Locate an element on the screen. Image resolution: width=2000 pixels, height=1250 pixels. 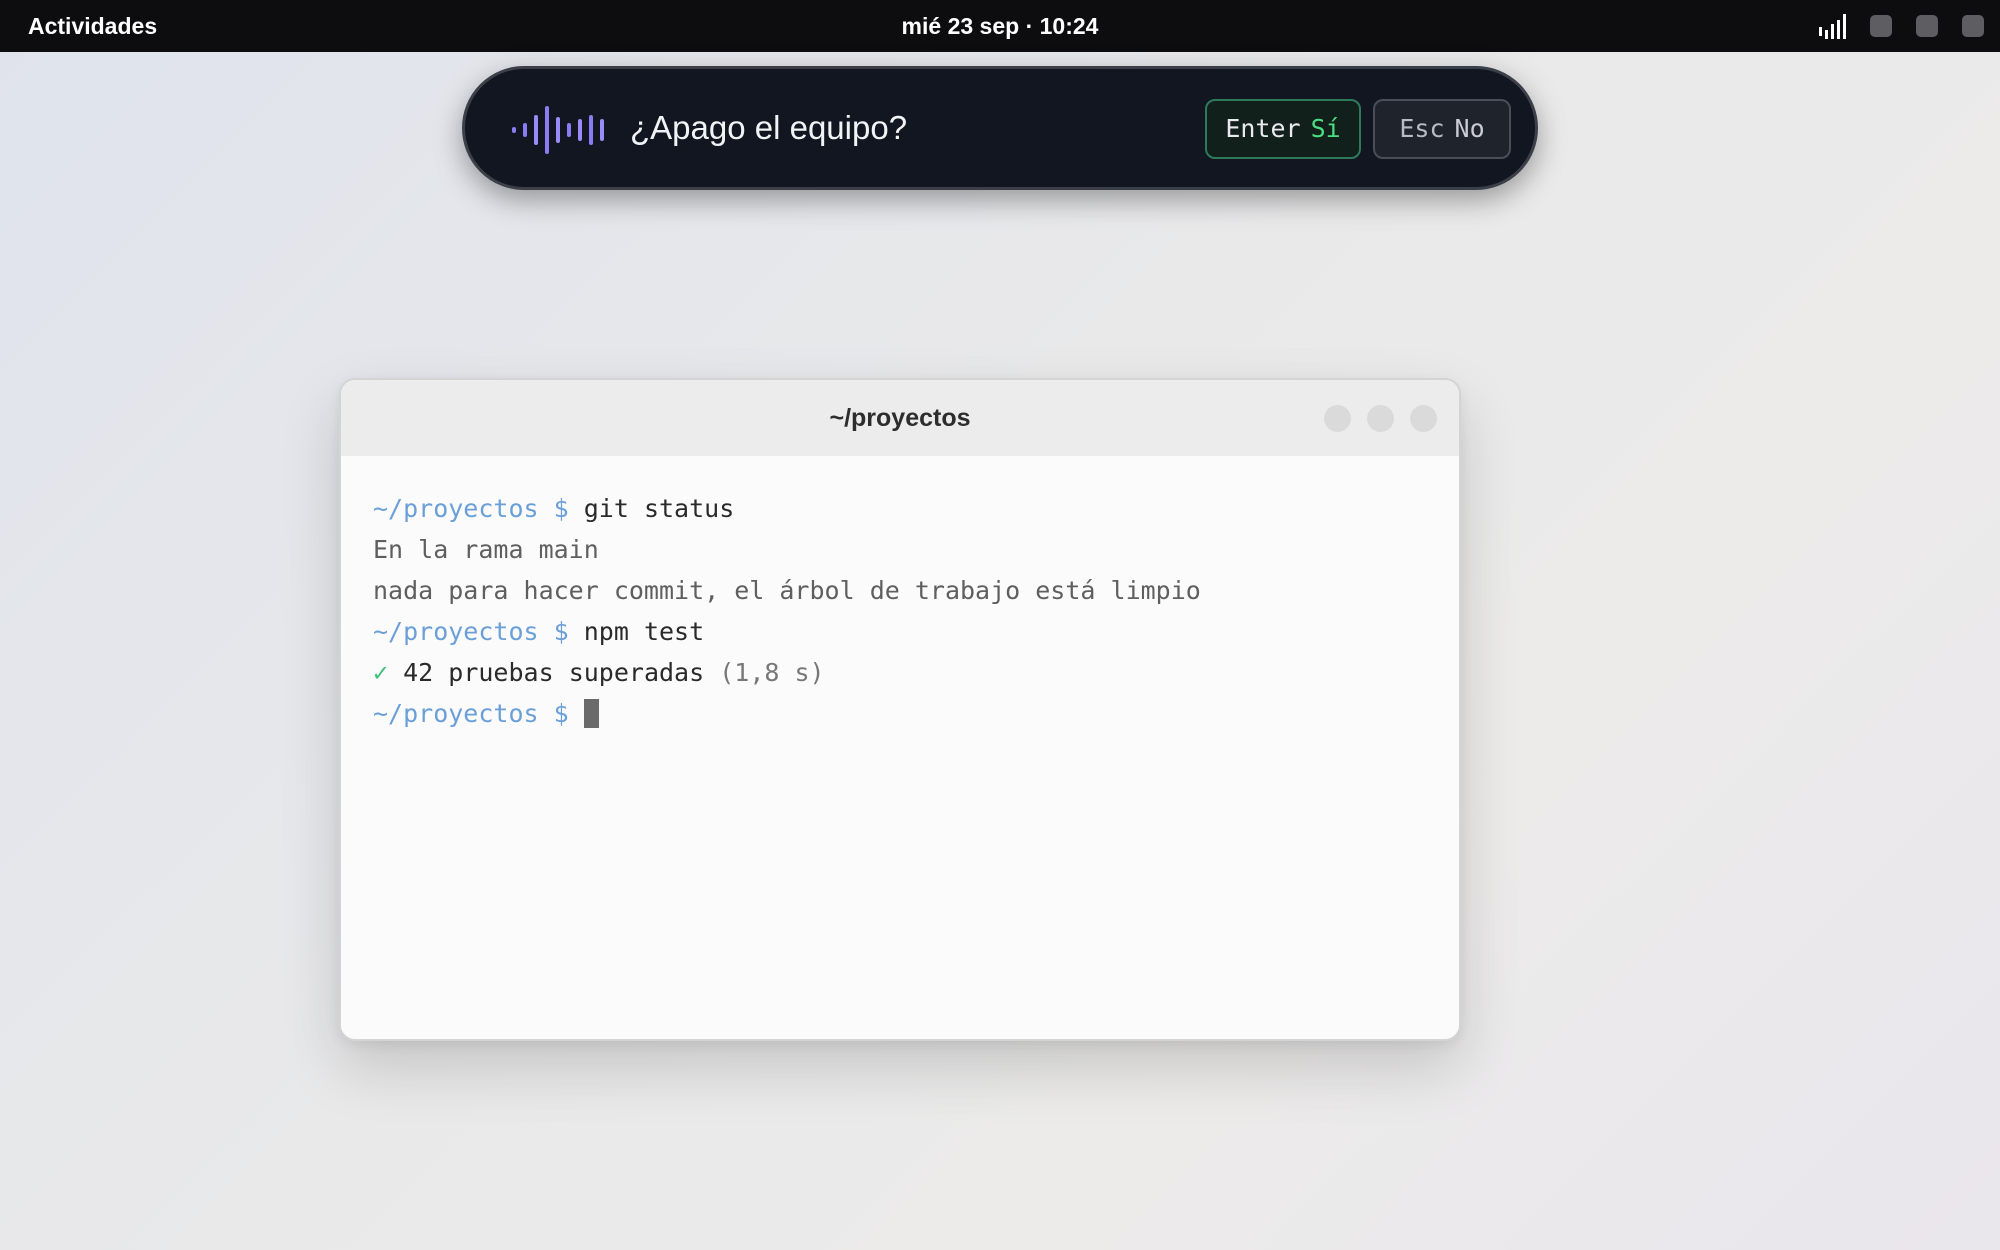
confirm-button: Enter Sí is located at coordinates (1283, 129).